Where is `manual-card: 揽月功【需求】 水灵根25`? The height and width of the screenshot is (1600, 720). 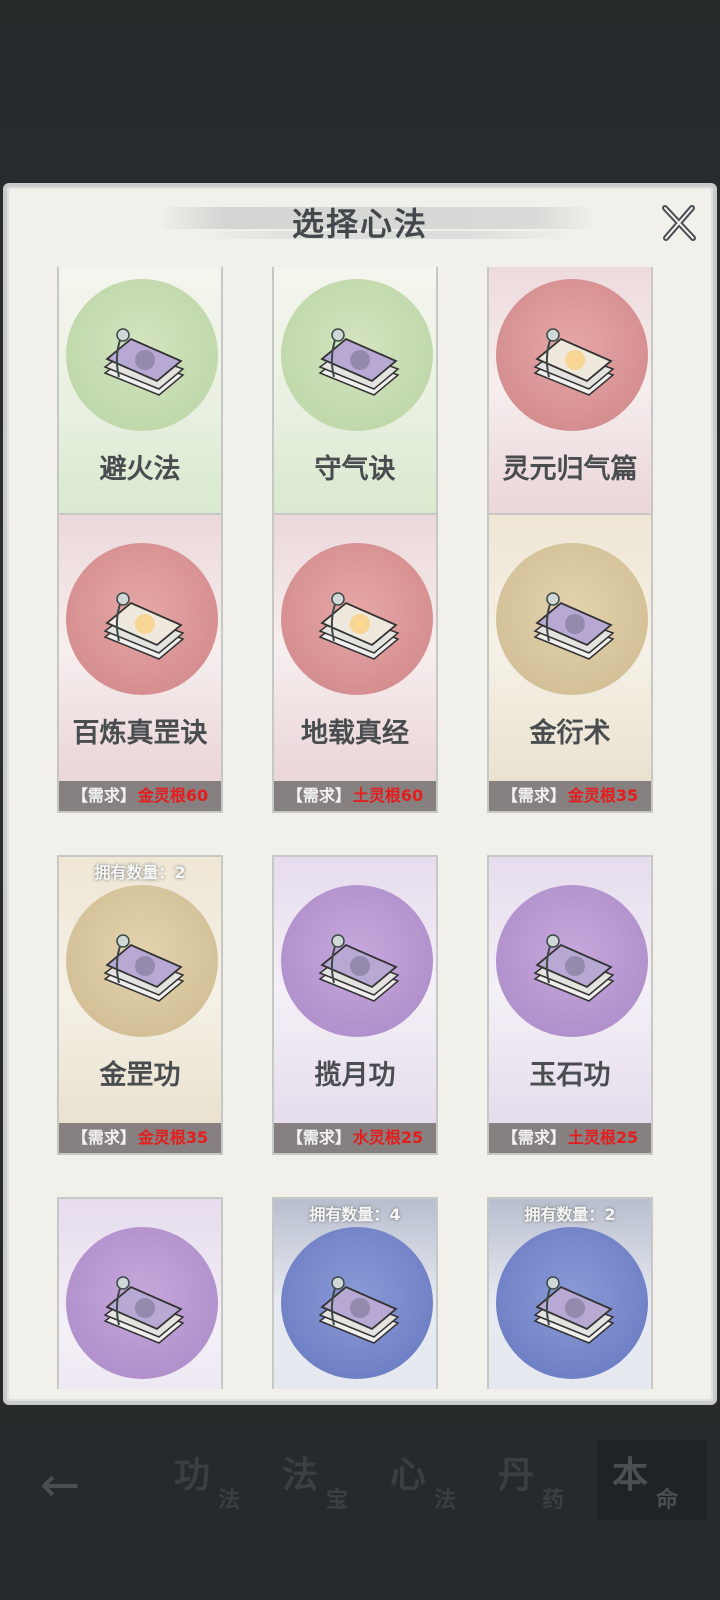
manual-card: 揽月功【需求】 水灵根25 is located at coordinates (355, 1005).